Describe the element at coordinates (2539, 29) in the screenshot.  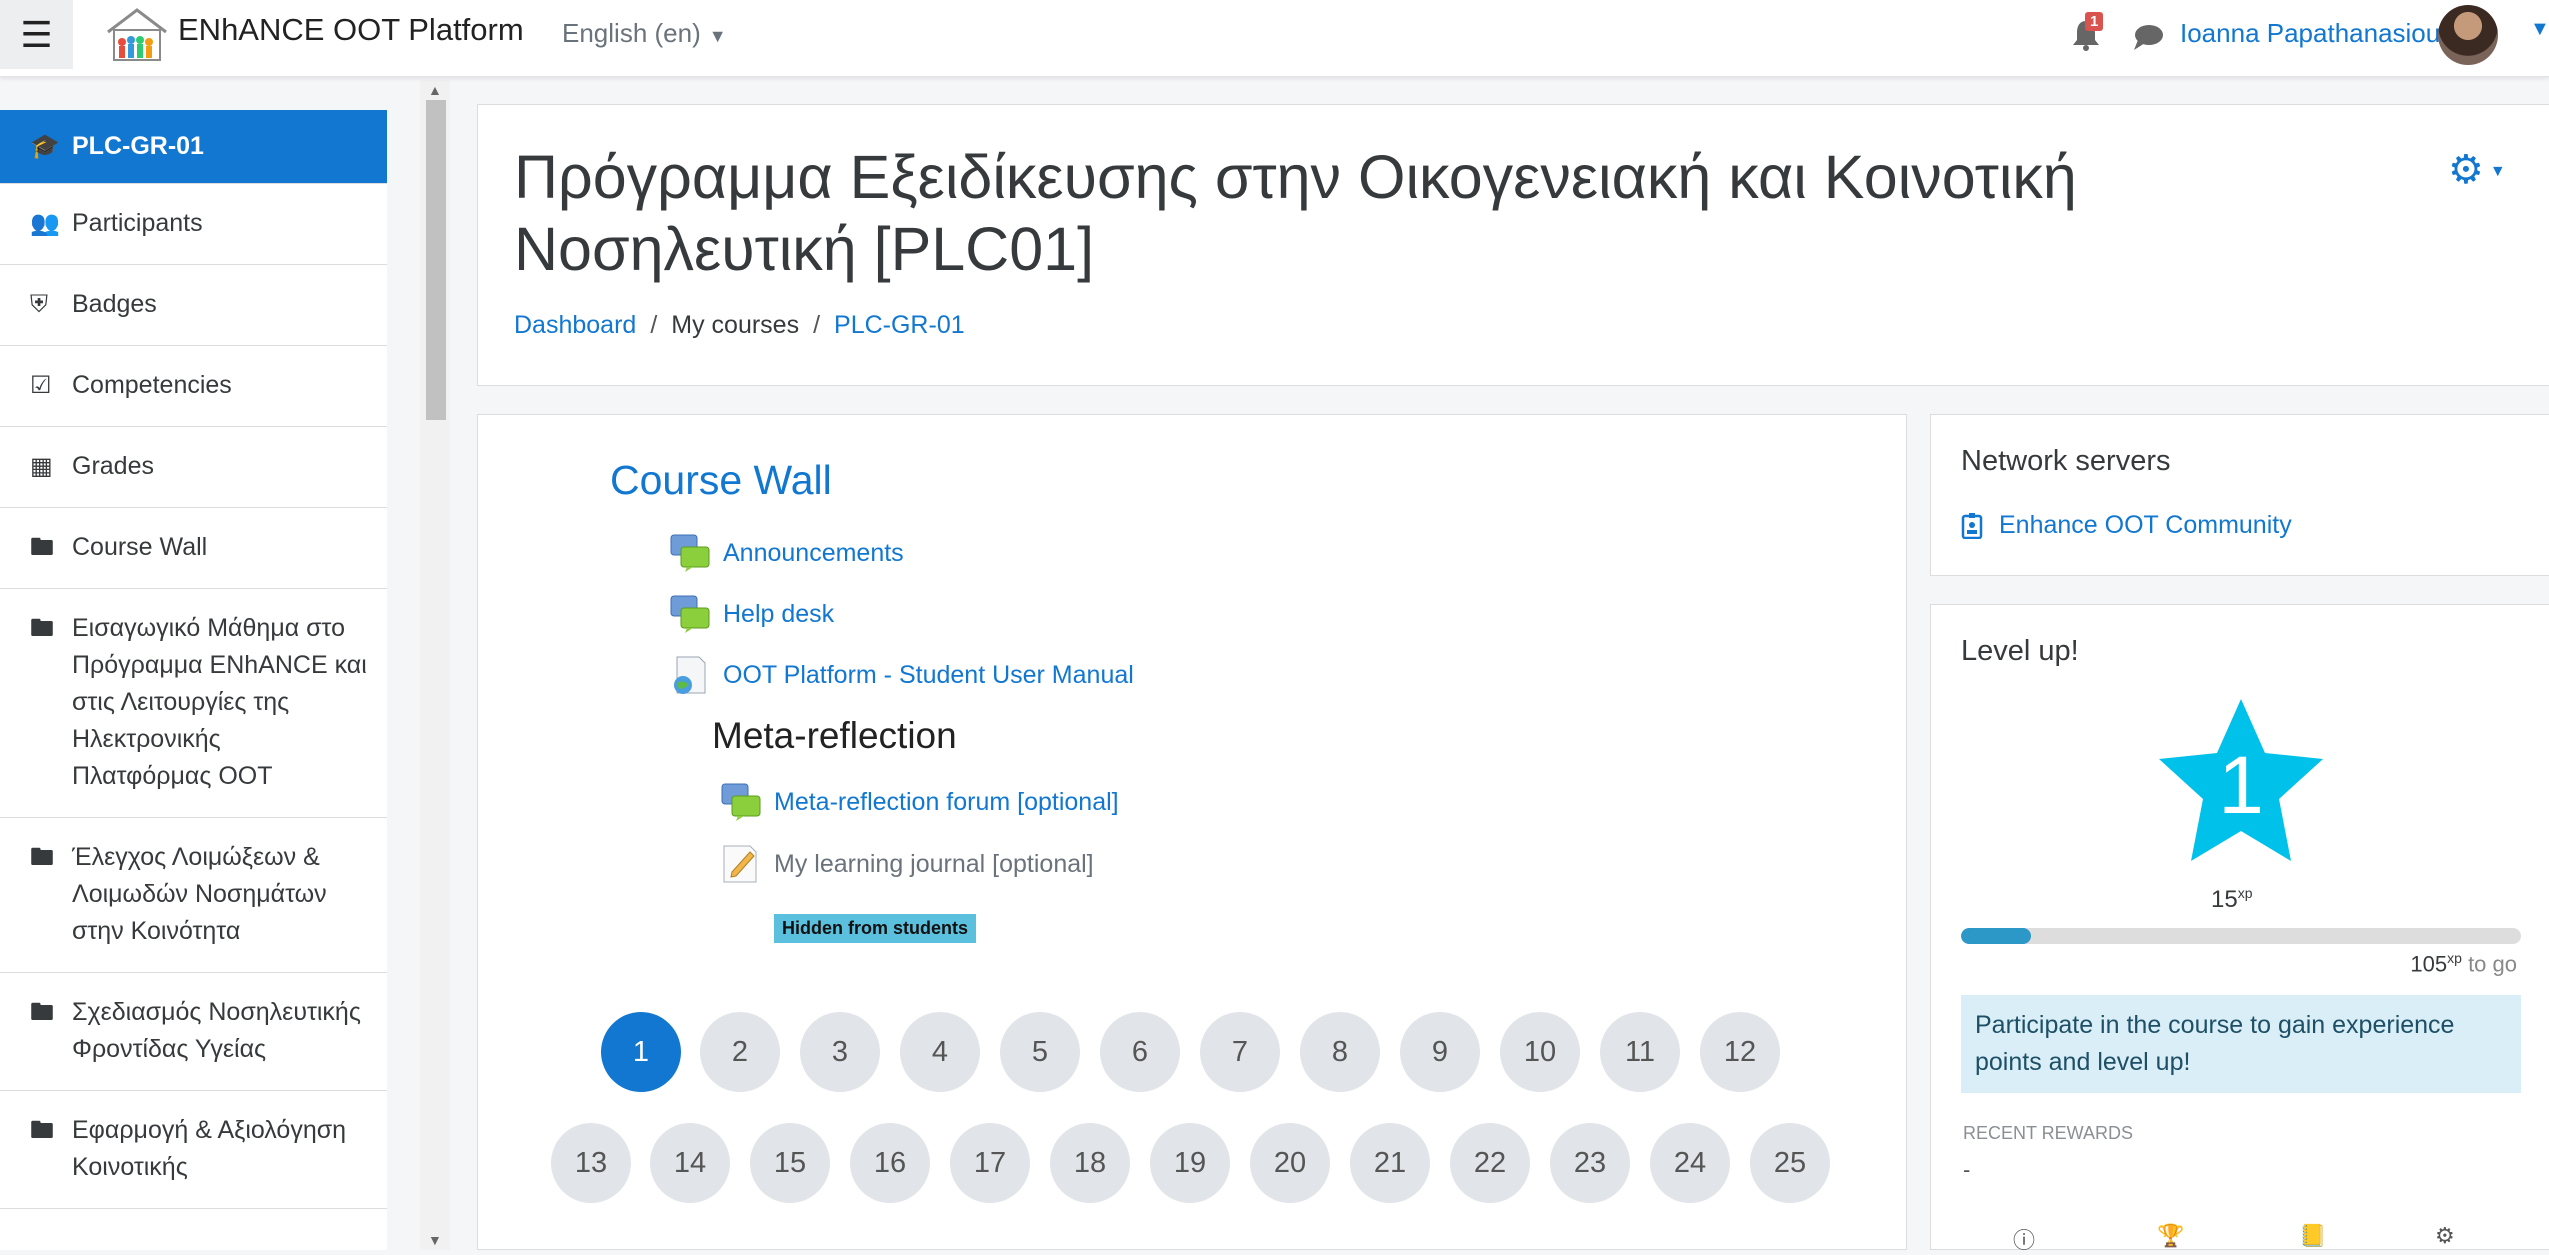
I see `chevron-down-icon: ▼` at that location.